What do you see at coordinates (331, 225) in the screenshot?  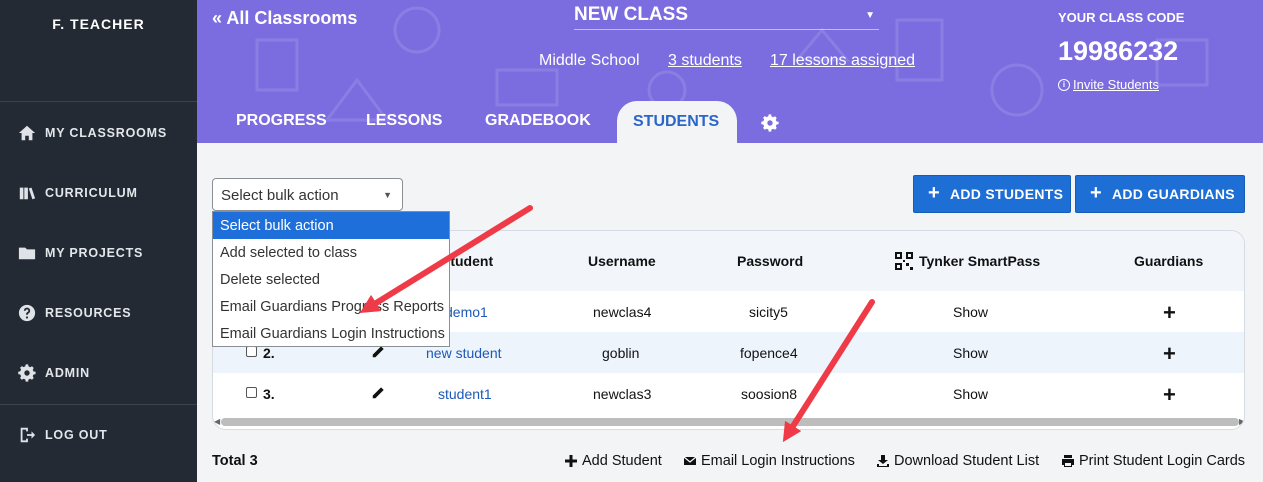 I see `bulk-option-select: Select bulk action` at bounding box center [331, 225].